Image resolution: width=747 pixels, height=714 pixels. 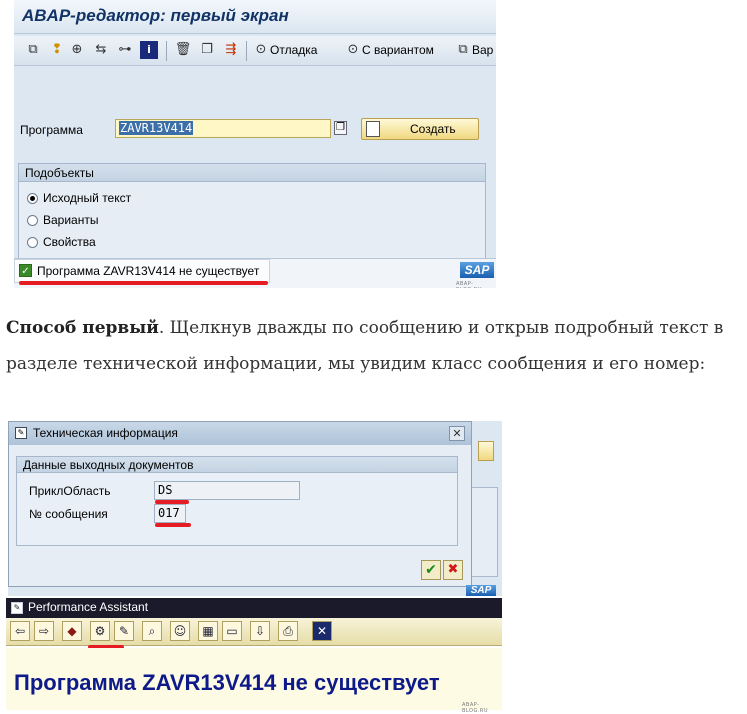 What do you see at coordinates (227, 682) in the screenshot?
I see `assistant-message: Программа ZAVR13V414 не существует` at bounding box center [227, 682].